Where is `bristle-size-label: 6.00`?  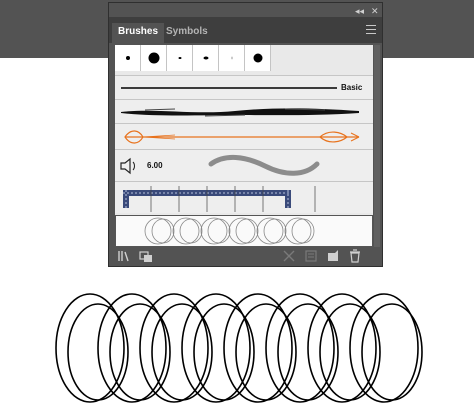
bristle-size-label: 6.00 is located at coordinates (155, 165).